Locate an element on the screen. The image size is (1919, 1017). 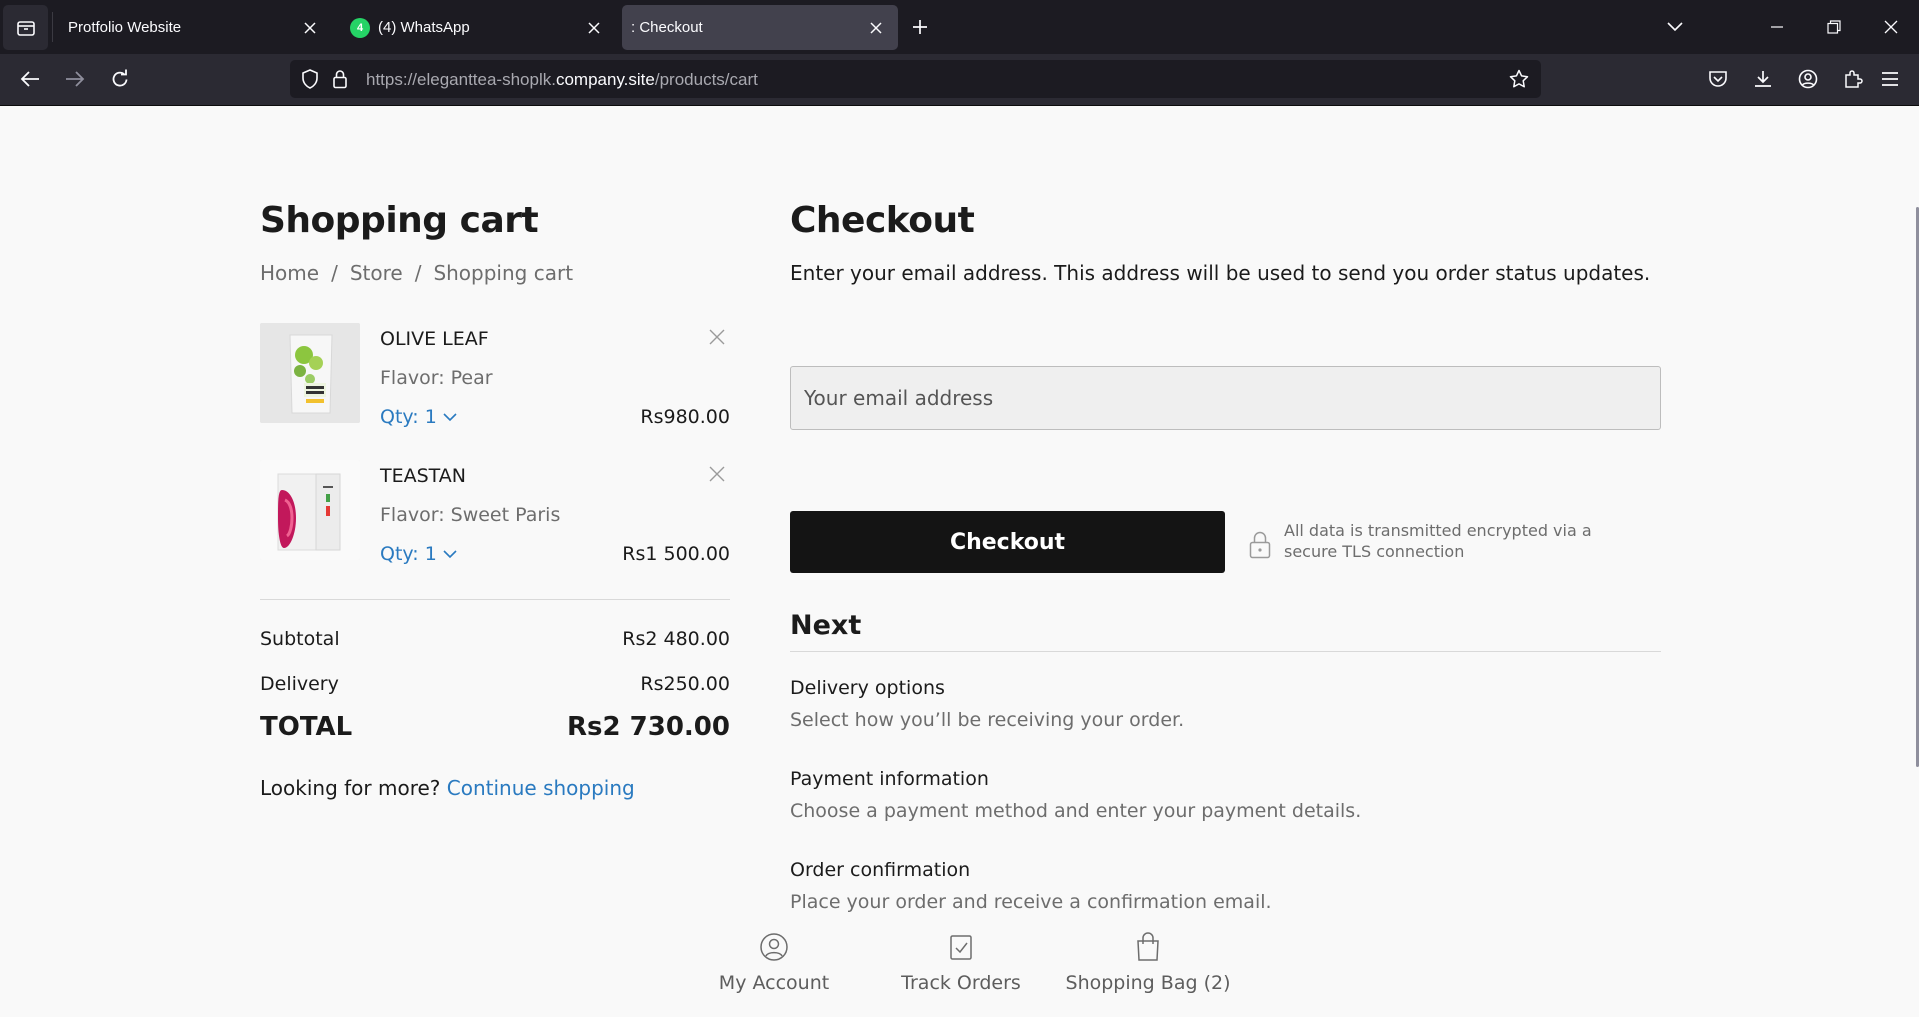
tab-separator is located at coordinates (52, 27).